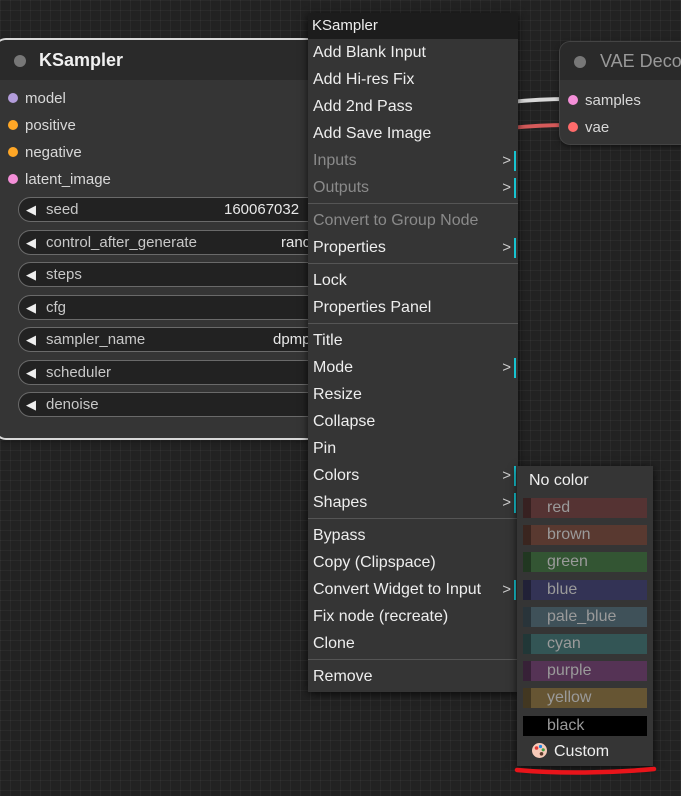 The width and height of the screenshot is (681, 796). What do you see at coordinates (296, 242) in the screenshot?
I see `widget-value: ranc` at bounding box center [296, 242].